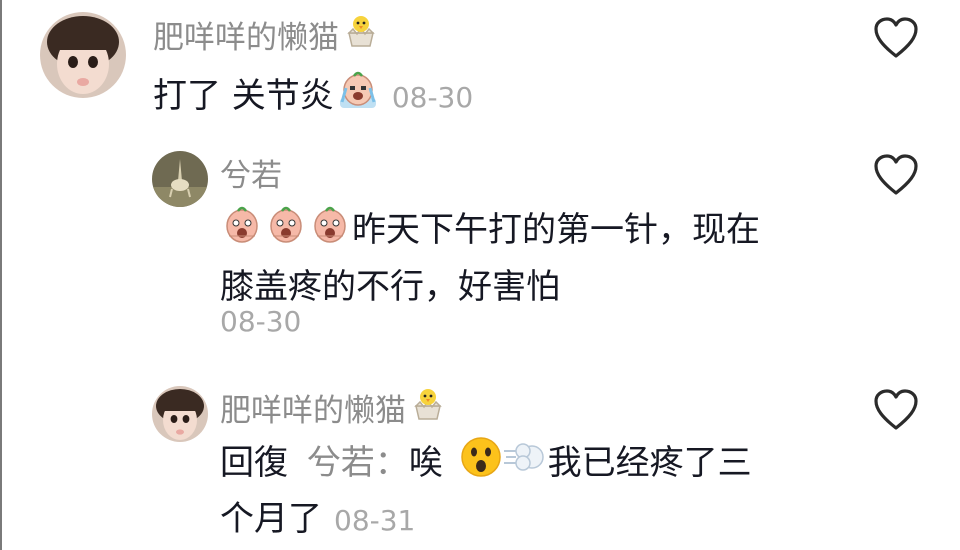 The image size is (960, 550). What do you see at coordinates (481, 464) in the screenshot?
I see `astonished-face-emoji-icon` at bounding box center [481, 464].